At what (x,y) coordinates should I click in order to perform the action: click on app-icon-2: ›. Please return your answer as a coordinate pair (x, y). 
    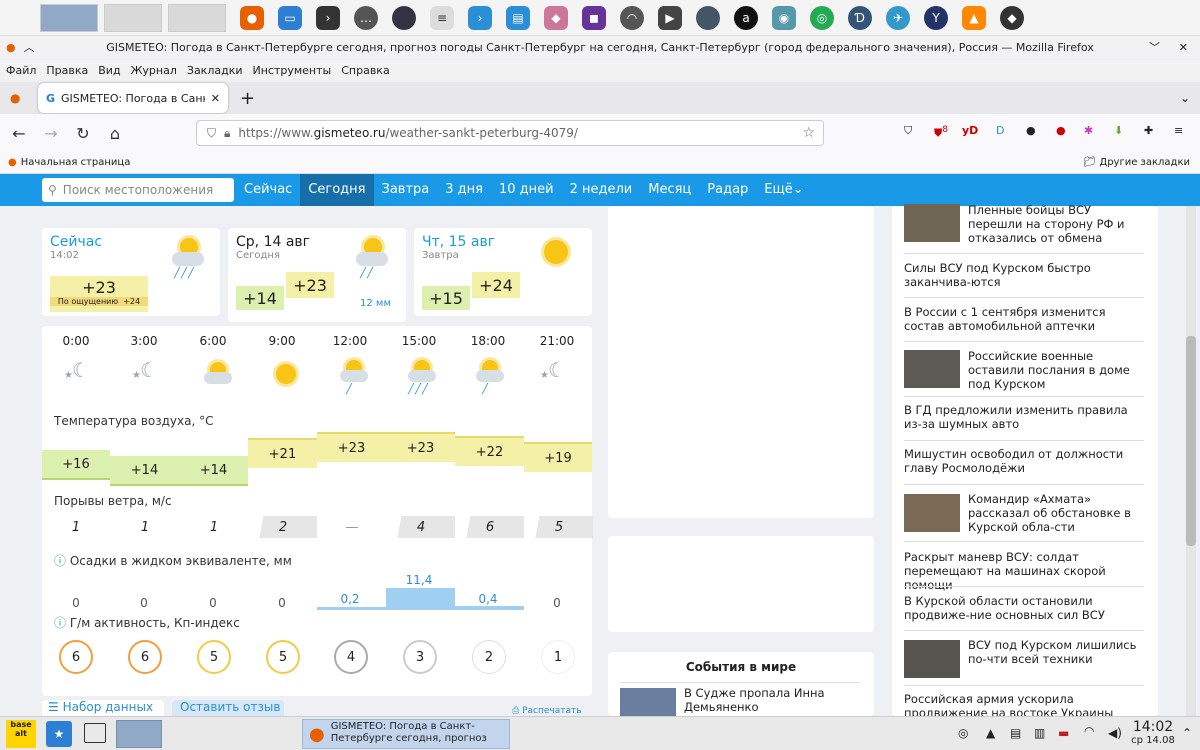
    Looking at the image, I should click on (480, 17).